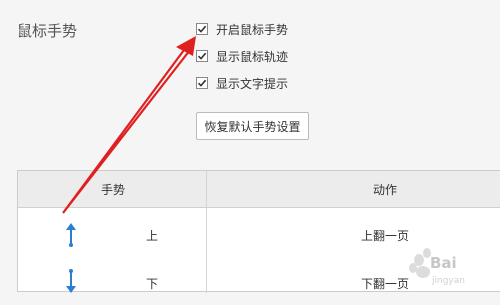  I want to click on section-title: 鼠标手势, so click(47, 31).